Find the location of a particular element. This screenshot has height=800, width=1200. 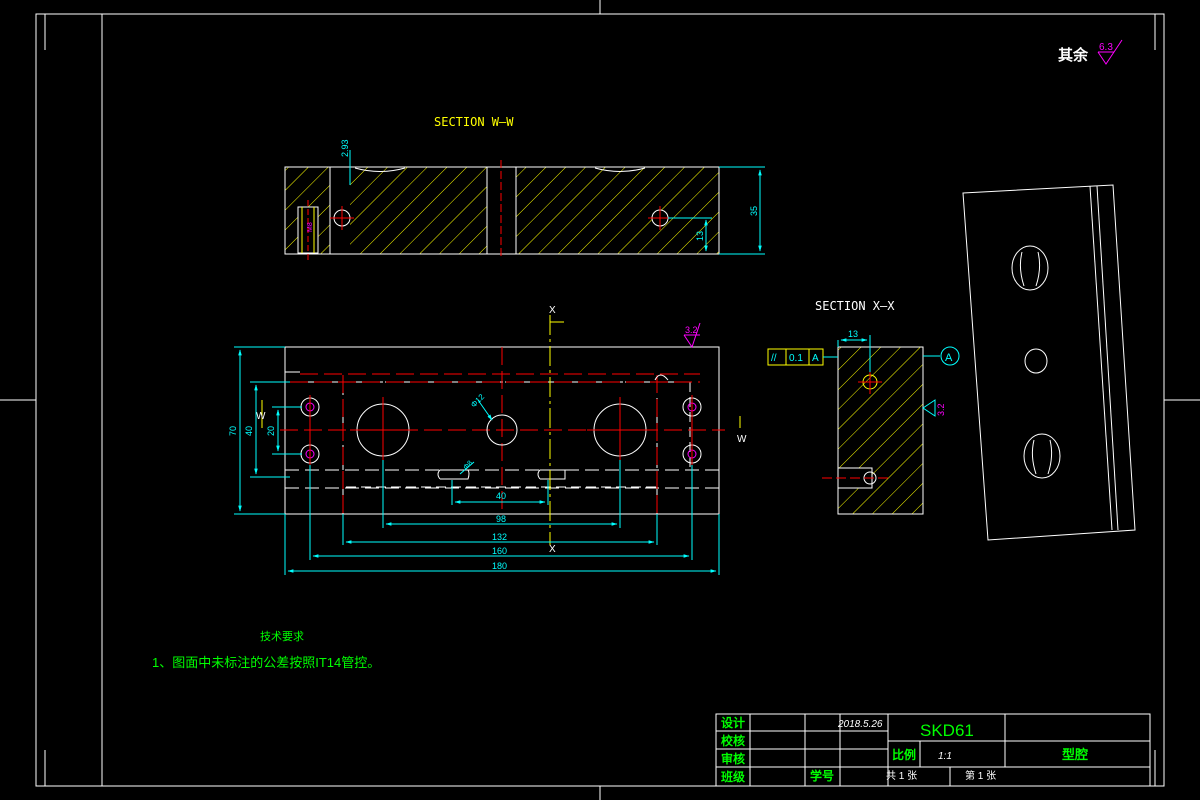

main-view-dia-12: Φ12 is located at coordinates (478, 401).